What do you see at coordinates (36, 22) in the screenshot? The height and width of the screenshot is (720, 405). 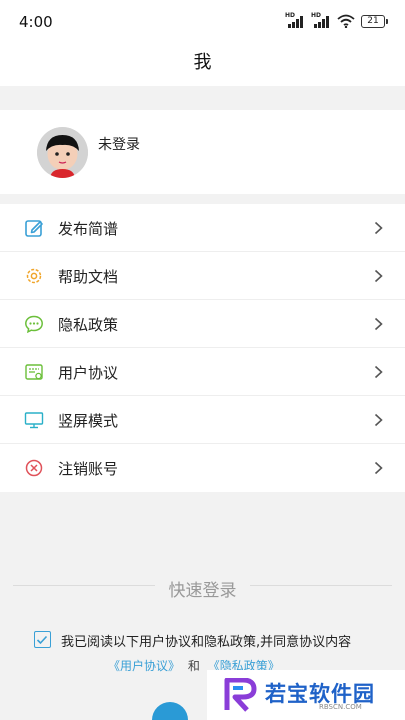 I see `status-time: 4:00` at bounding box center [36, 22].